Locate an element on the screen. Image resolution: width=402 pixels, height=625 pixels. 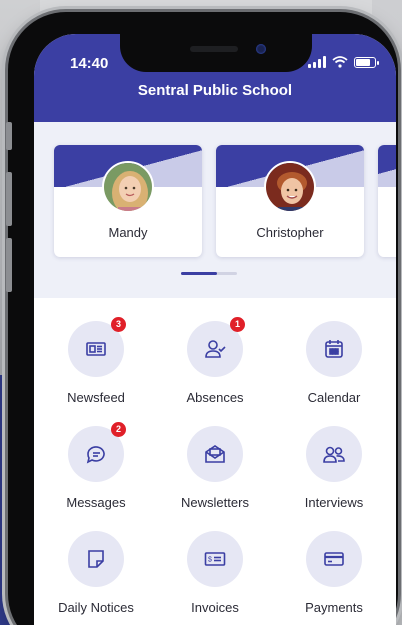
newsletters-icon-circle is located at coordinates (215, 454).